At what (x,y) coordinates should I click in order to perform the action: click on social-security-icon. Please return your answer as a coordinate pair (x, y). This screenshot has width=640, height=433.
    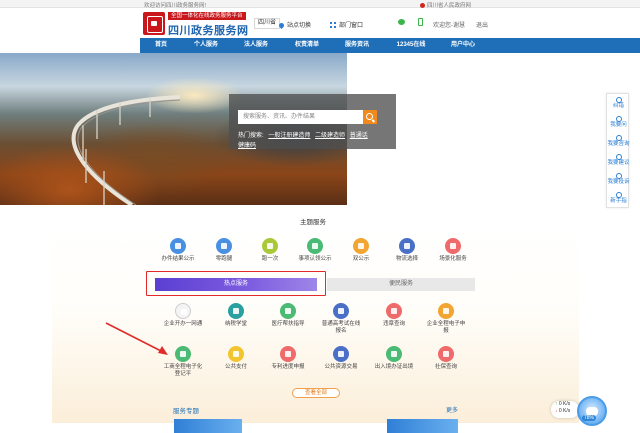
    Looking at the image, I should click on (446, 354).